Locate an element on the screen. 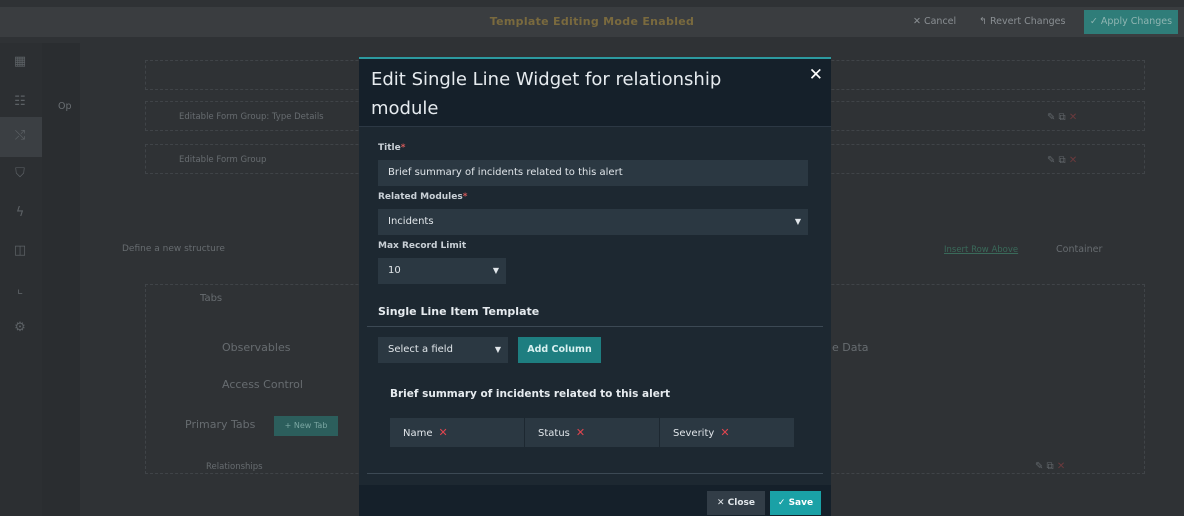 The image size is (1184, 516). container-label: Container is located at coordinates (1079, 249).